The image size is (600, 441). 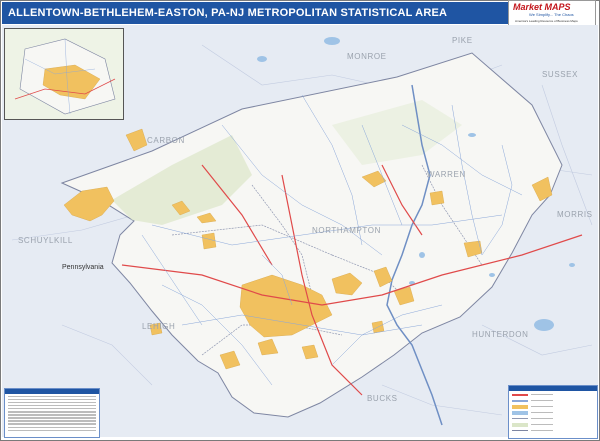 What do you see at coordinates (367, 56) in the screenshot?
I see `county-label-monroe: MONROE` at bounding box center [367, 56].